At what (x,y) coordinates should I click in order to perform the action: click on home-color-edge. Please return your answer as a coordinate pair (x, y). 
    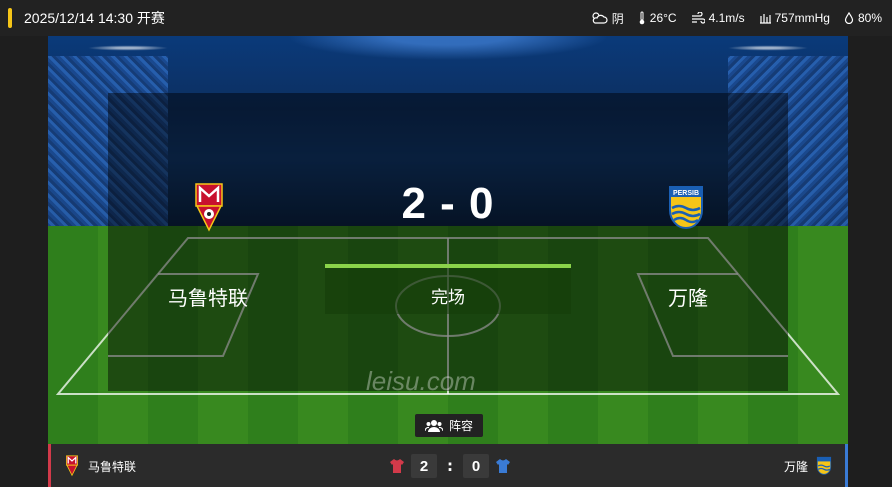
    Looking at the image, I should click on (49, 465).